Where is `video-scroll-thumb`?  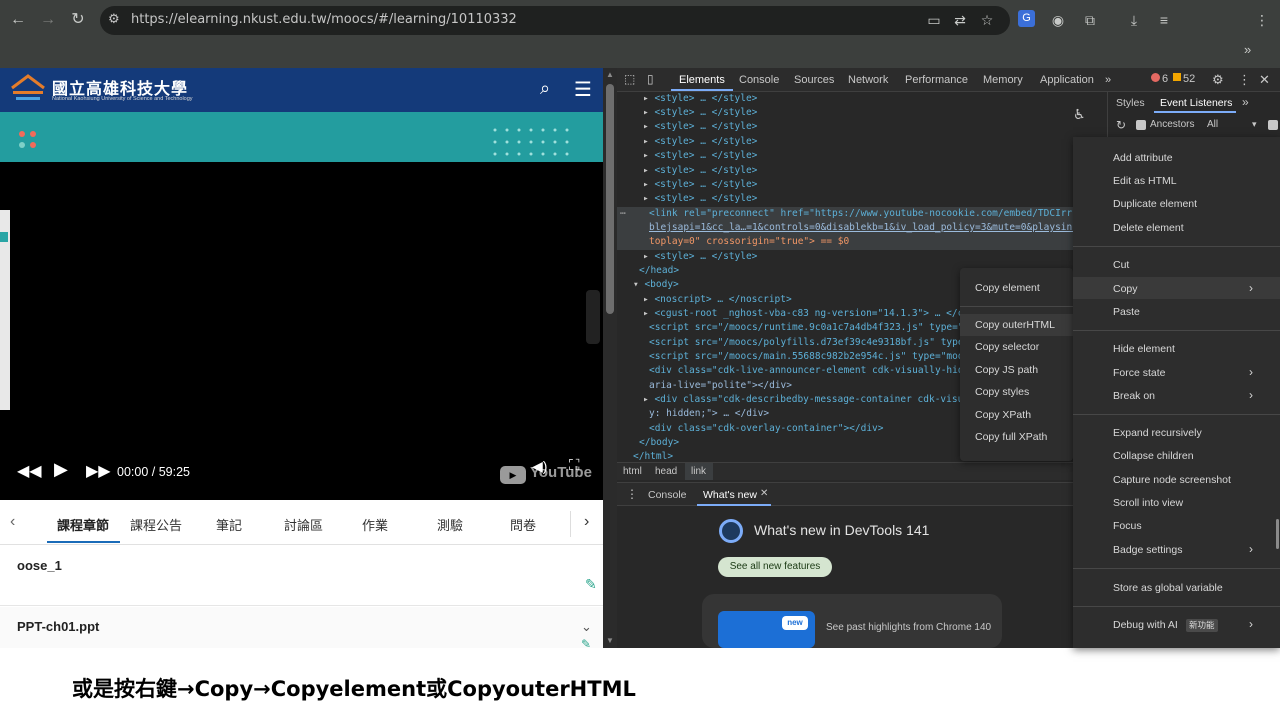
video-scroll-thumb is located at coordinates (593, 317).